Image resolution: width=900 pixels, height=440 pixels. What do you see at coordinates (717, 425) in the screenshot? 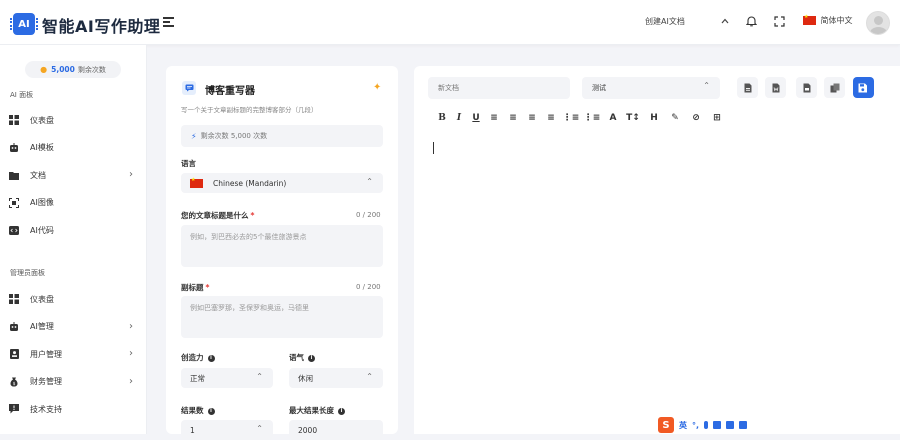
I see `keyboard-icon` at bounding box center [717, 425].